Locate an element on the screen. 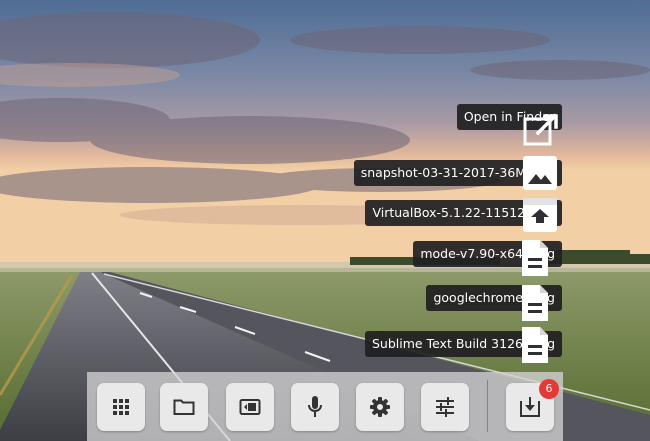  downloads-count-badge: 6 is located at coordinates (549, 389).